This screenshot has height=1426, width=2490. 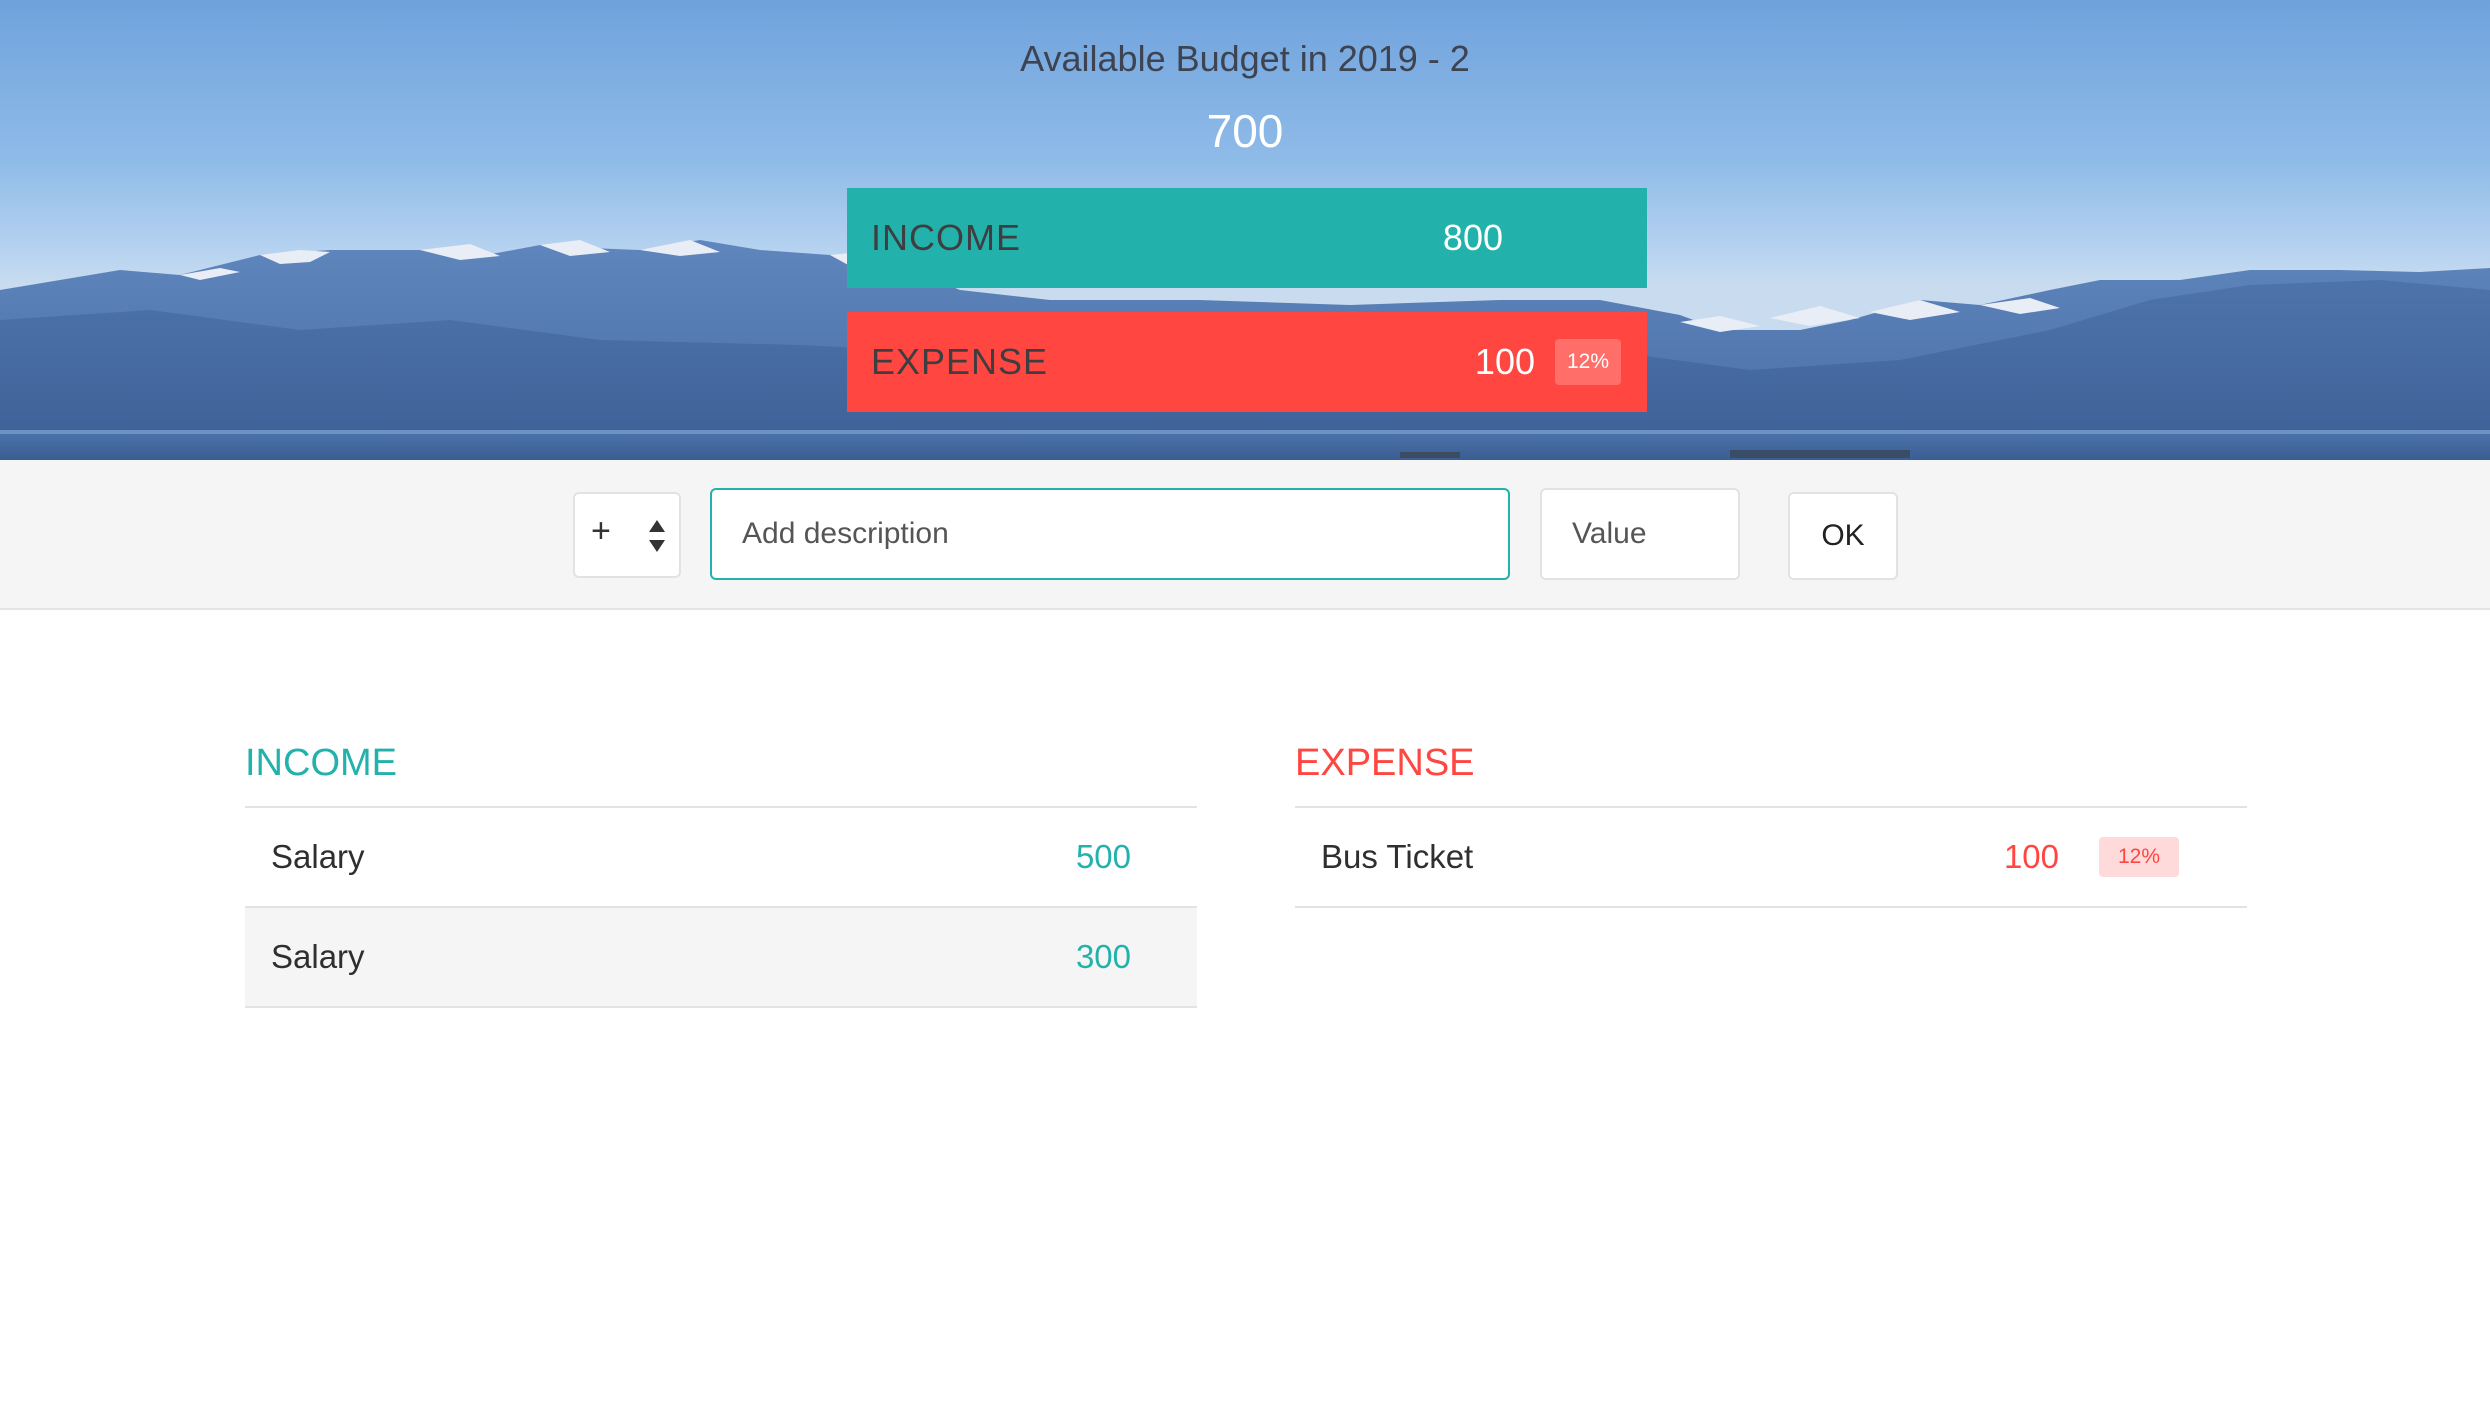 I want to click on income-item-value: 500, so click(x=1103, y=856).